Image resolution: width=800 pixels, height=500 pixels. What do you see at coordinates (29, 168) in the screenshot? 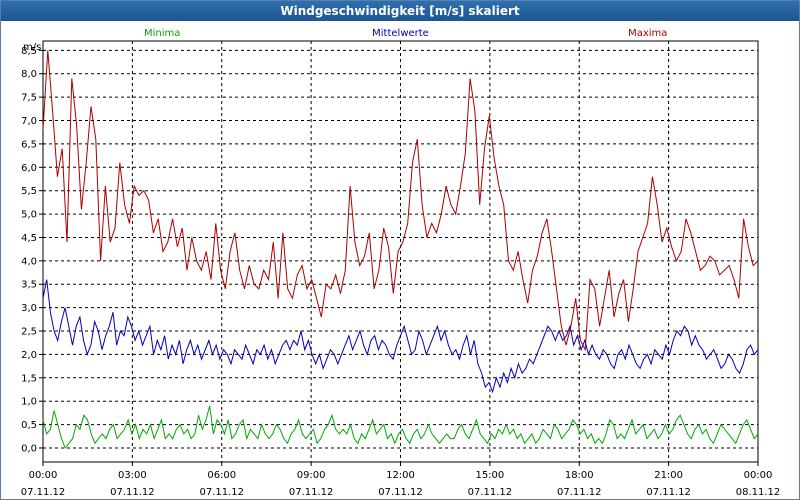
I see `y-tick-label: 6,0` at bounding box center [29, 168].